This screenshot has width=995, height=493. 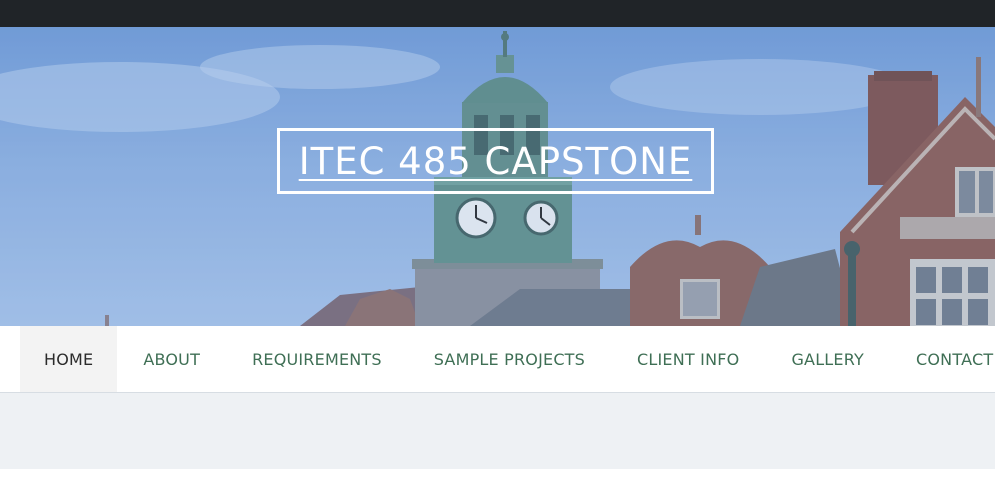 I want to click on nav-item-contact: CONTACT, so click(x=942, y=359).